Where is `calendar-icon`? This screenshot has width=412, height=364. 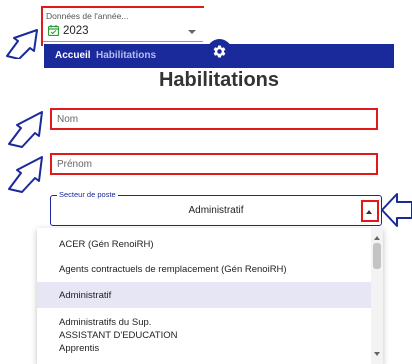
calendar-icon is located at coordinates (53, 30).